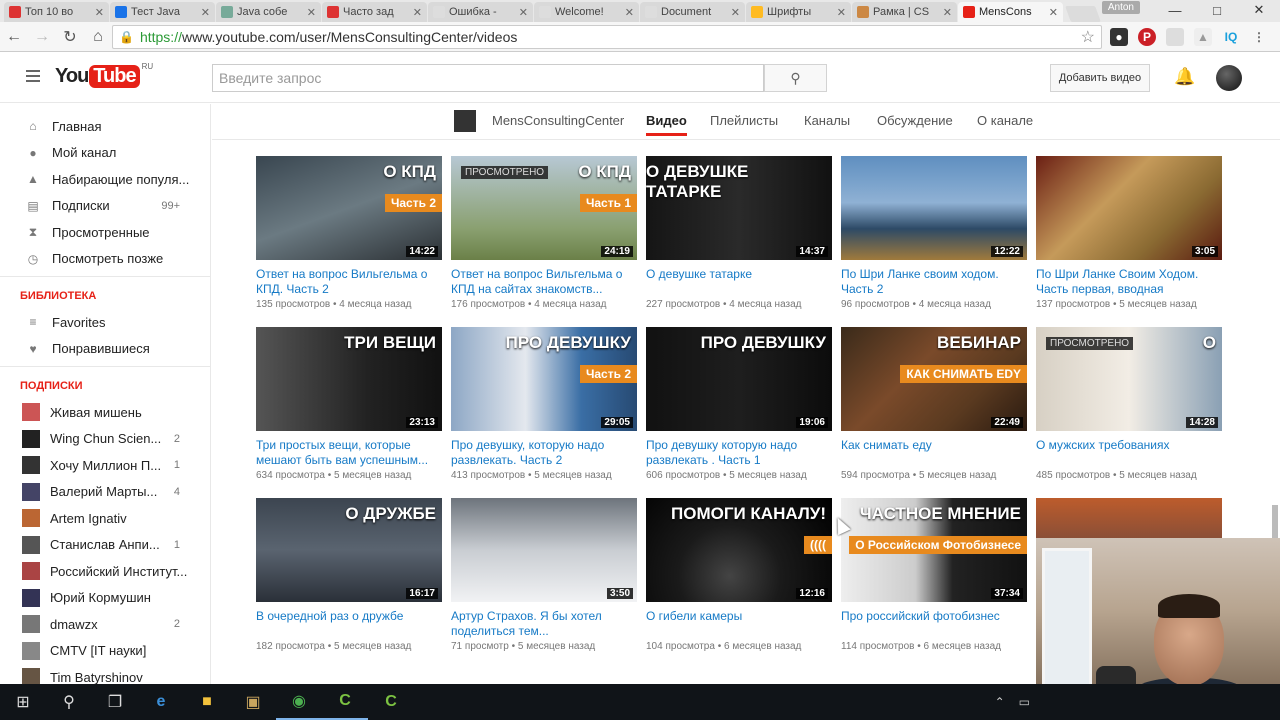 This screenshot has height=720, width=1280. What do you see at coordinates (105, 545) in the screenshot?
I see `subscription-item: Станислав Анпи... 1` at bounding box center [105, 545].